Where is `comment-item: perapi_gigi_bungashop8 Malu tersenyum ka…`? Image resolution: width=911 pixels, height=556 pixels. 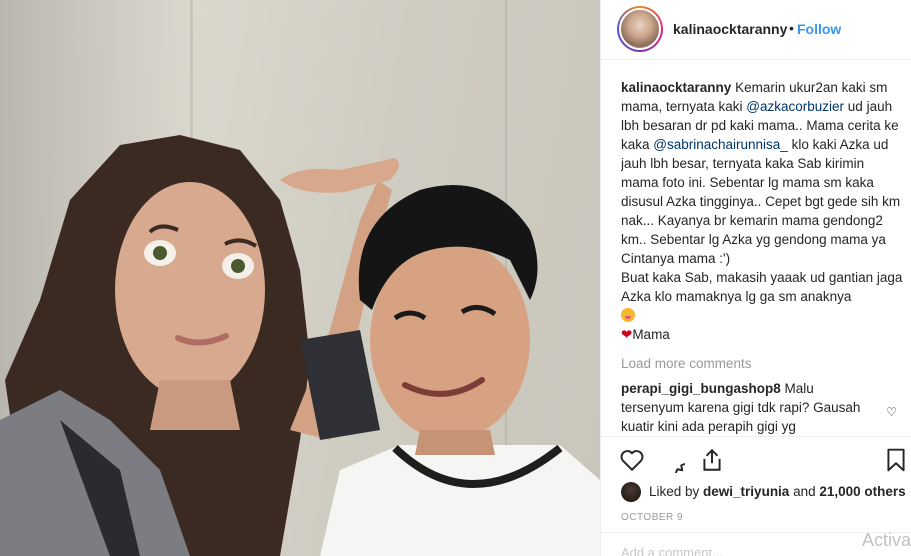 comment-item: perapi_gigi_bungashop8 Malu tersenyum ka… is located at coordinates (762, 406).